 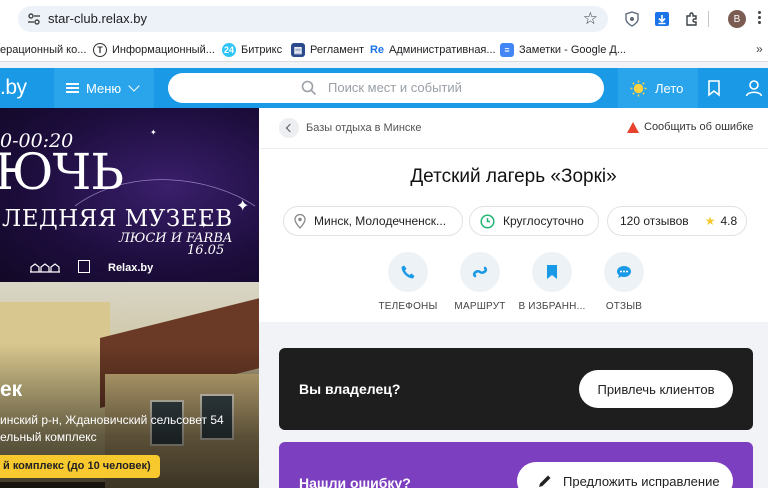 I want to click on breadcrumb: Базы отдыха в Минске, so click(x=350, y=128).